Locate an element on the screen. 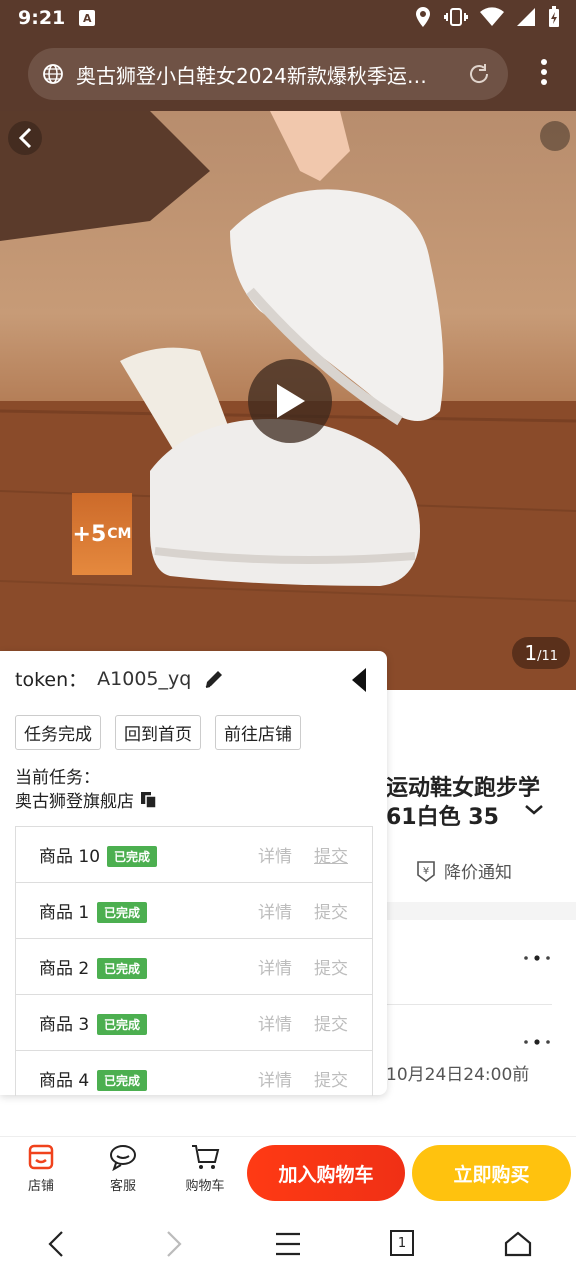  current-task-label: 当前任务： is located at coordinates (57, 778).